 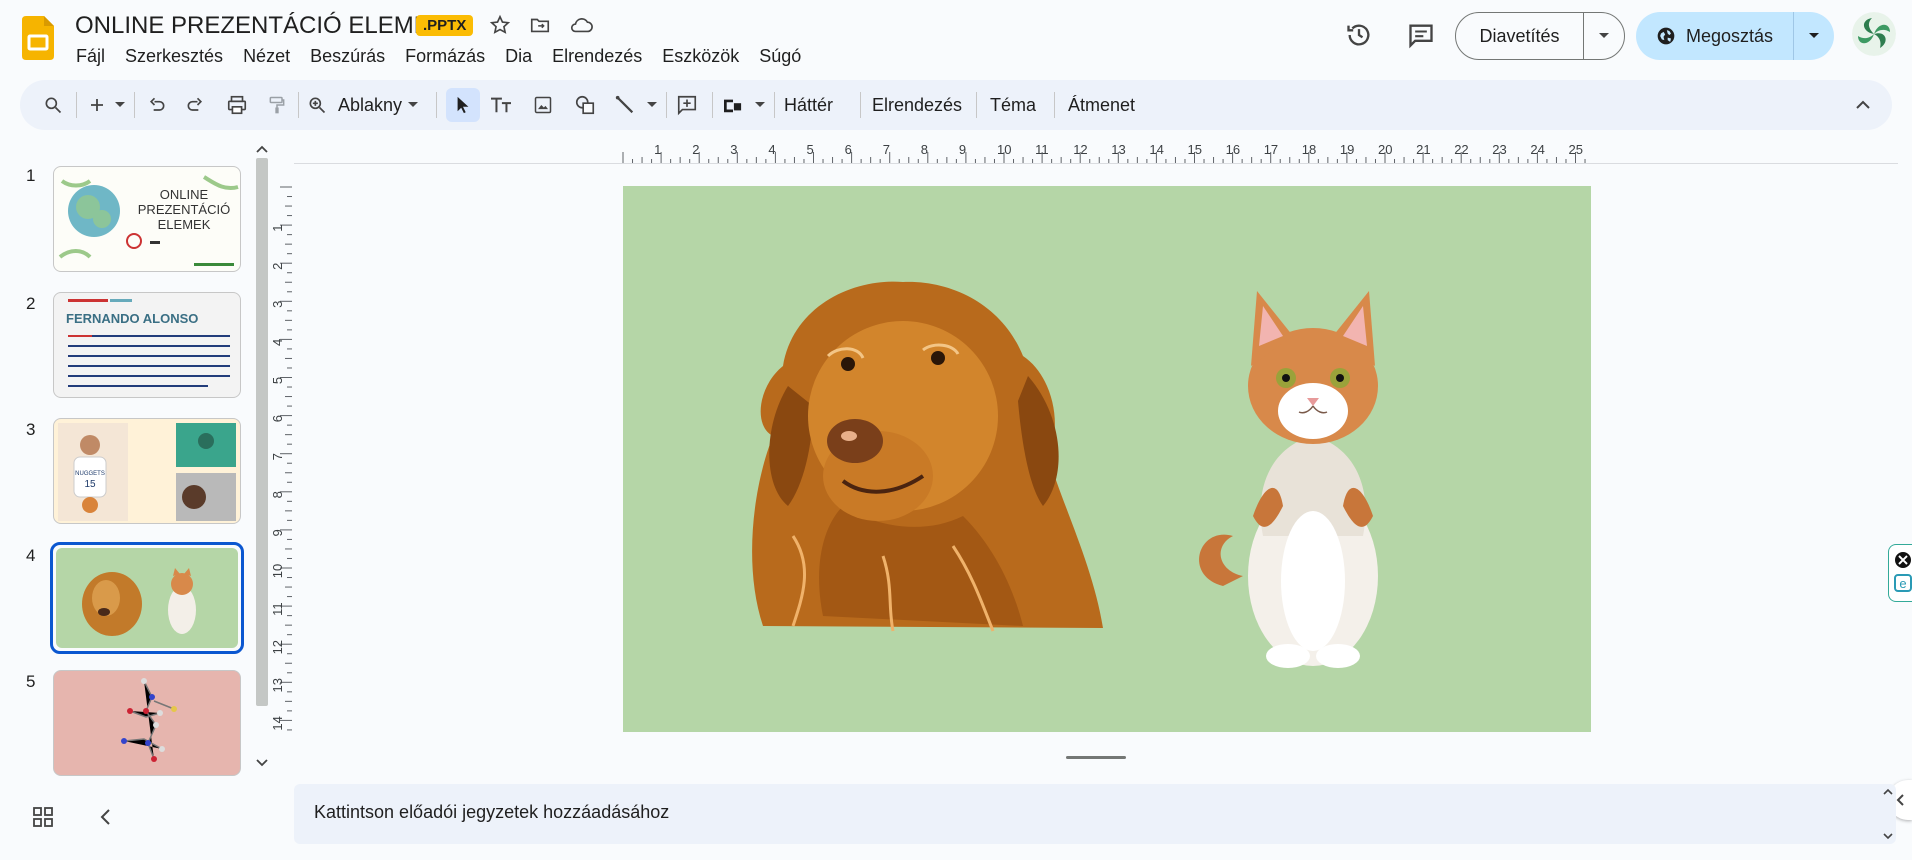 I want to click on ruler-label: 14, so click(x=278, y=723).